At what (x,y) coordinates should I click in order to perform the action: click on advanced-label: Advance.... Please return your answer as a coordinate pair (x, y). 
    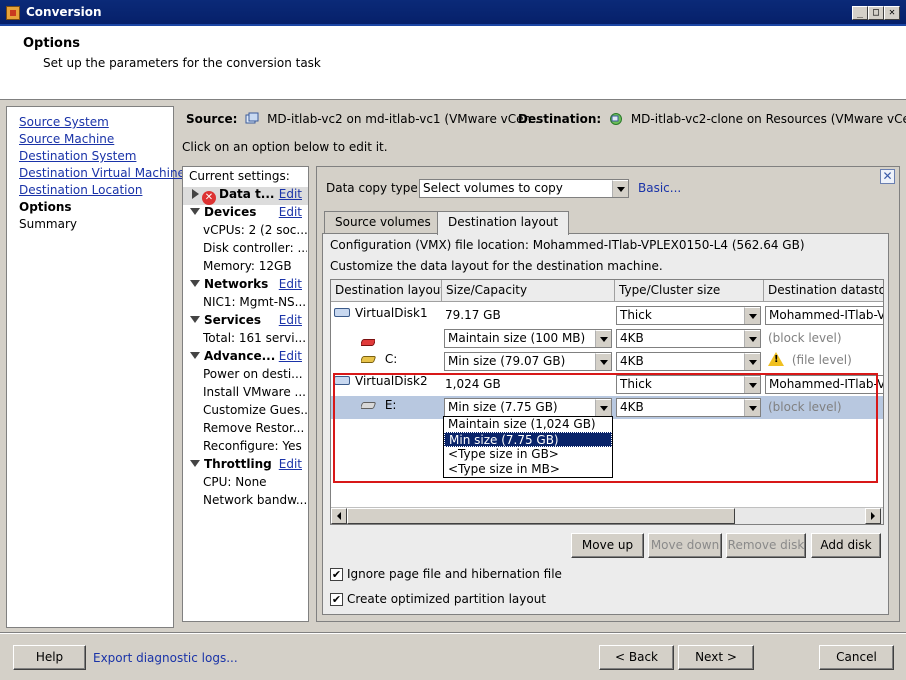
    Looking at the image, I should click on (239, 356).